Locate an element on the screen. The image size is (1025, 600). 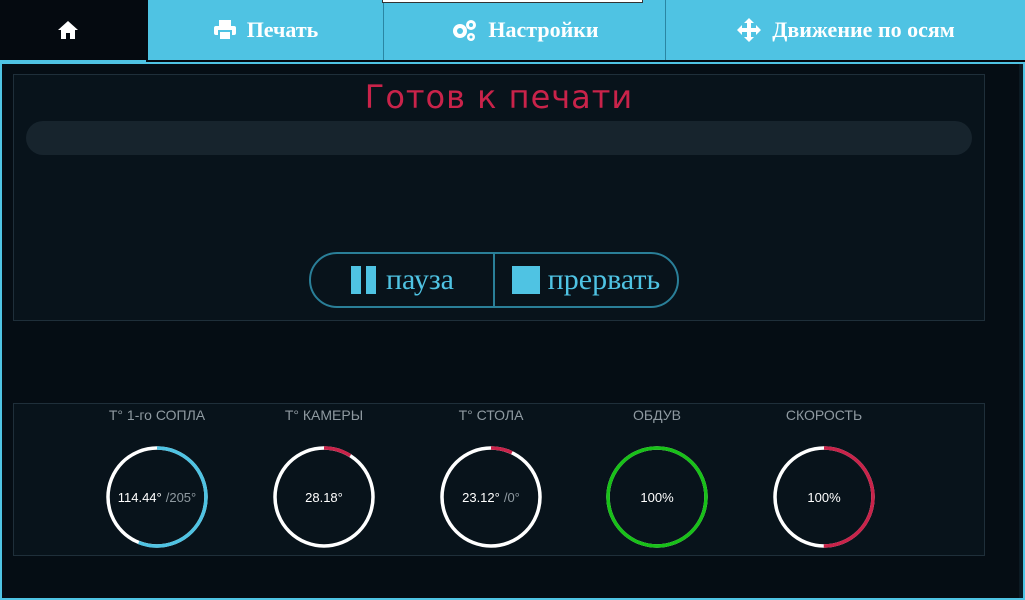
dropdown-edge is located at coordinates (512, 1).